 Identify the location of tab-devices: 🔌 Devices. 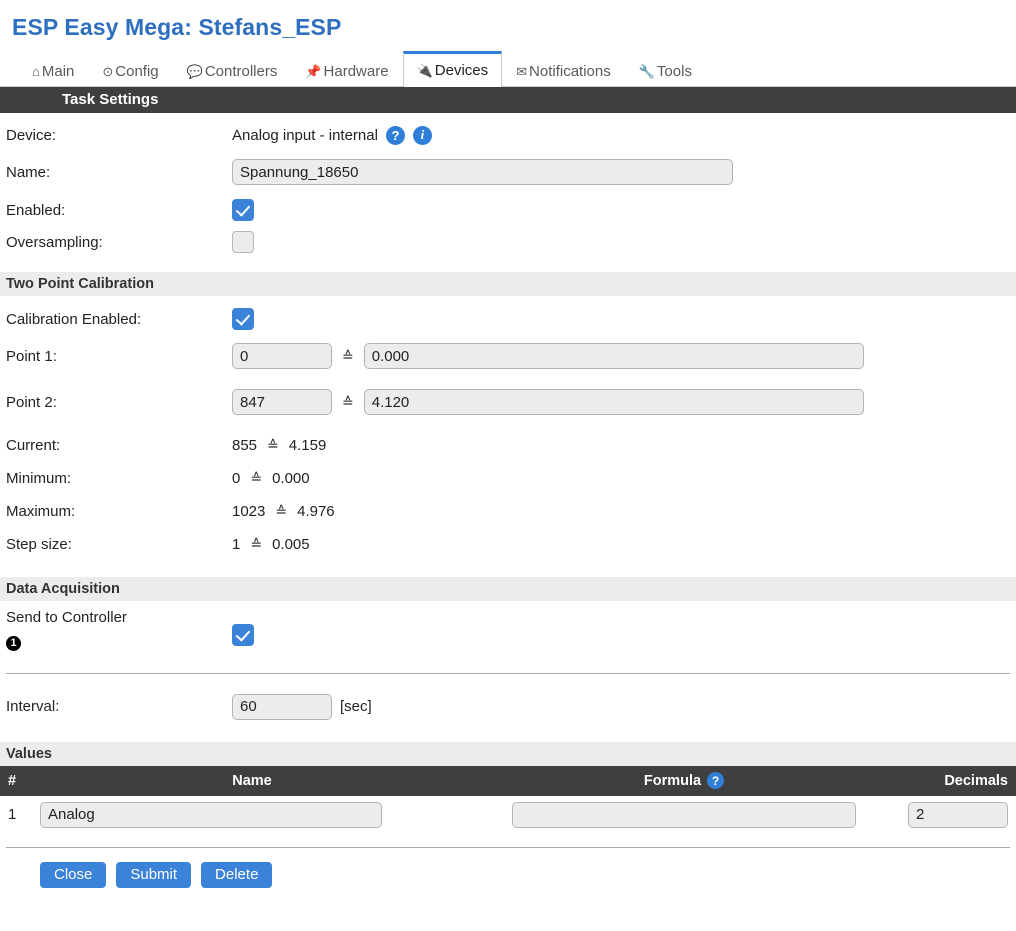
(452, 69).